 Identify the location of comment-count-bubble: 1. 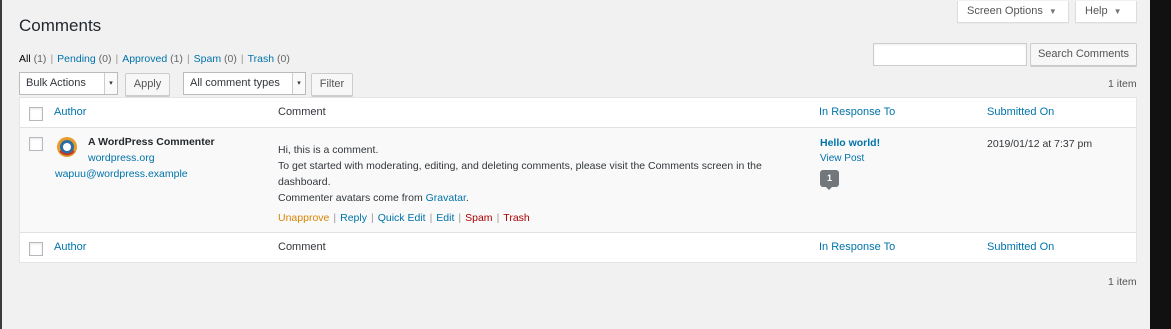
(829, 180).